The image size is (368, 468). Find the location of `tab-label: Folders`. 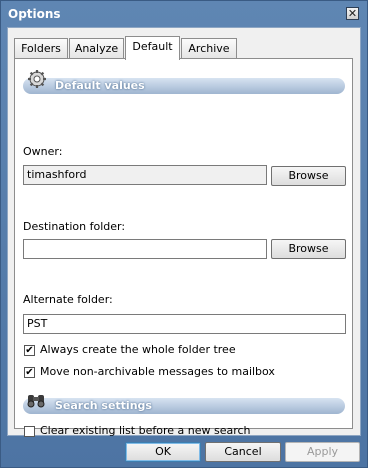

tab-label: Folders is located at coordinates (41, 48).